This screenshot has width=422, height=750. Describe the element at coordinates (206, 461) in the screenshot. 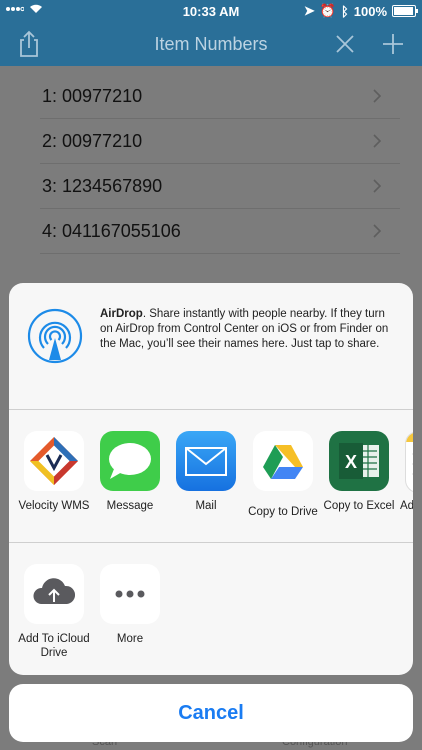

I see `envelope-icon` at that location.